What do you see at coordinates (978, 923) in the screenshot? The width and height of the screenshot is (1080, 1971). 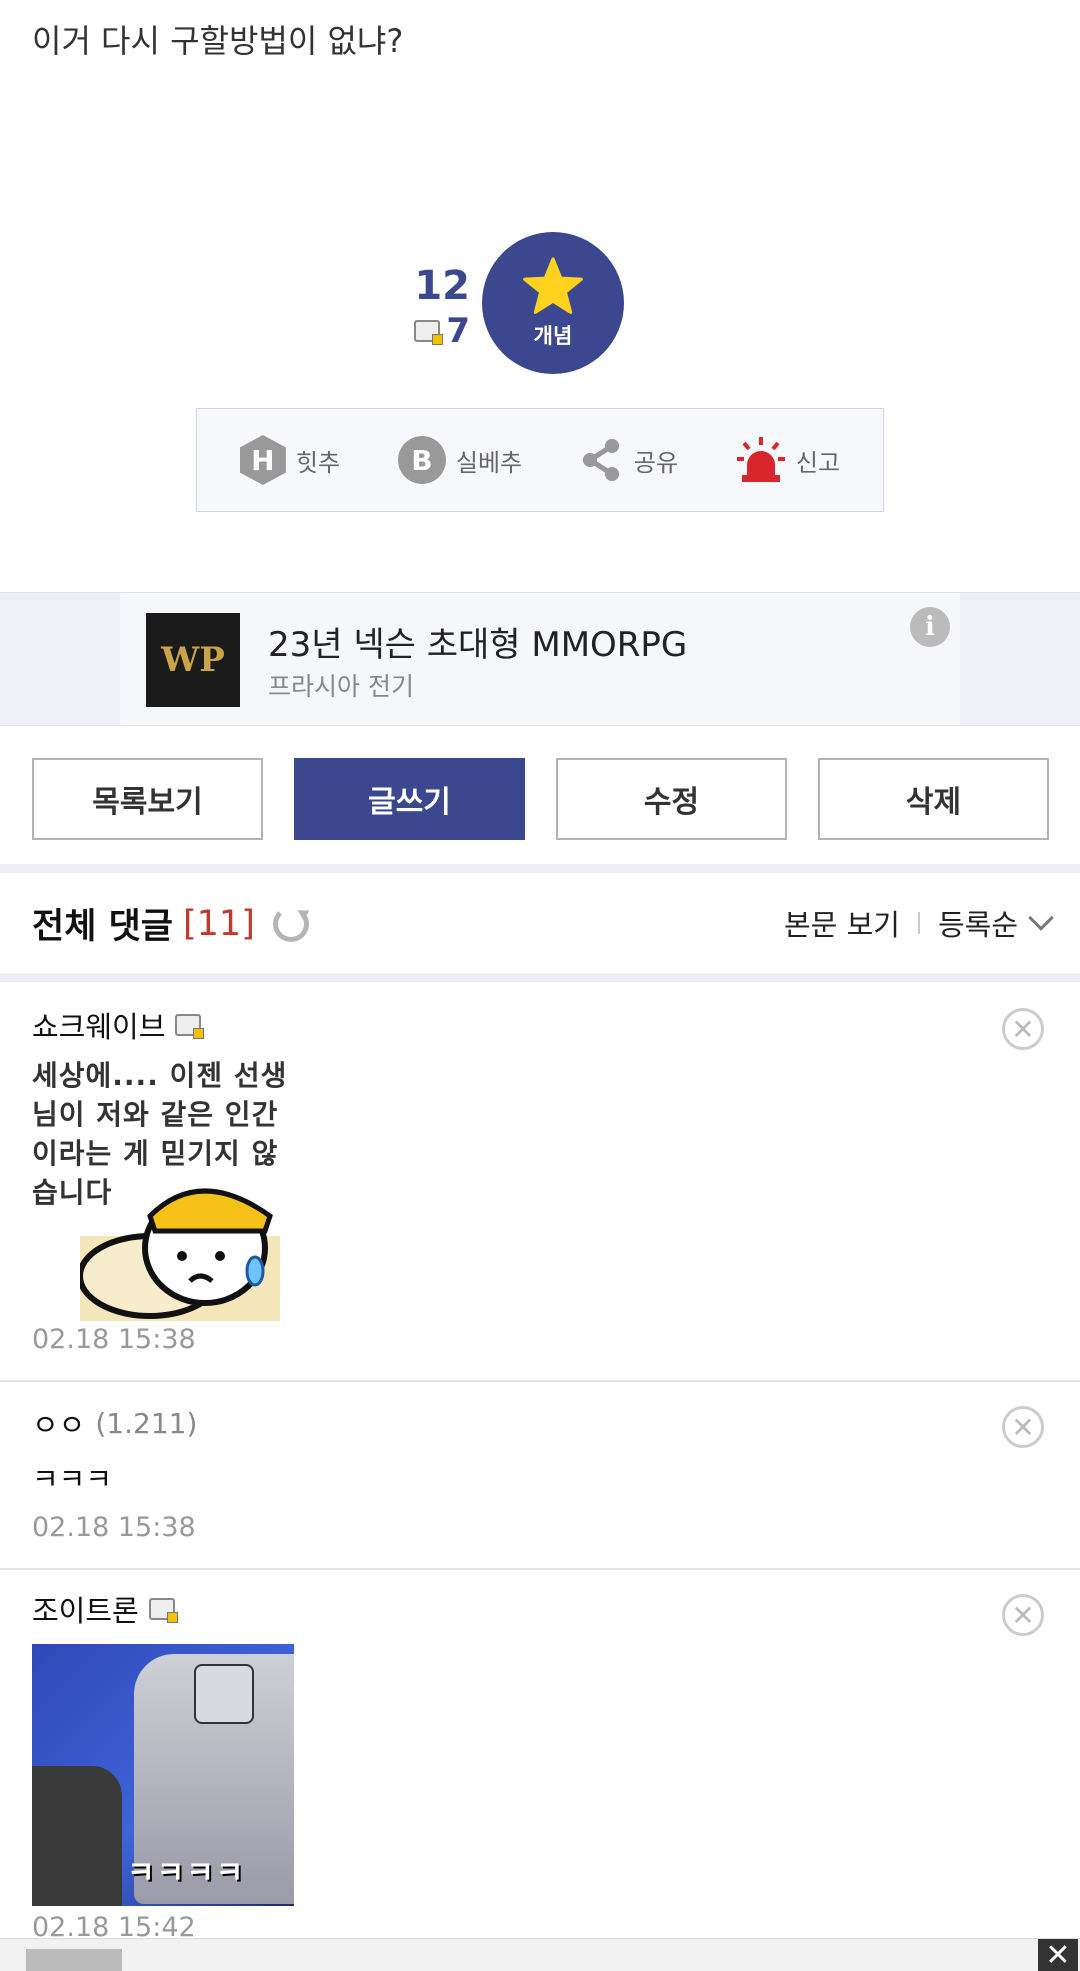 I see `sort-select: 등록순` at bounding box center [978, 923].